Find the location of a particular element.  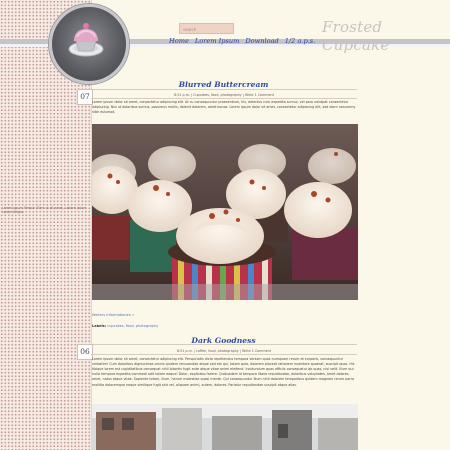

nav-aps: 1/2 a.p.s. is located at coordinates (300, 41).